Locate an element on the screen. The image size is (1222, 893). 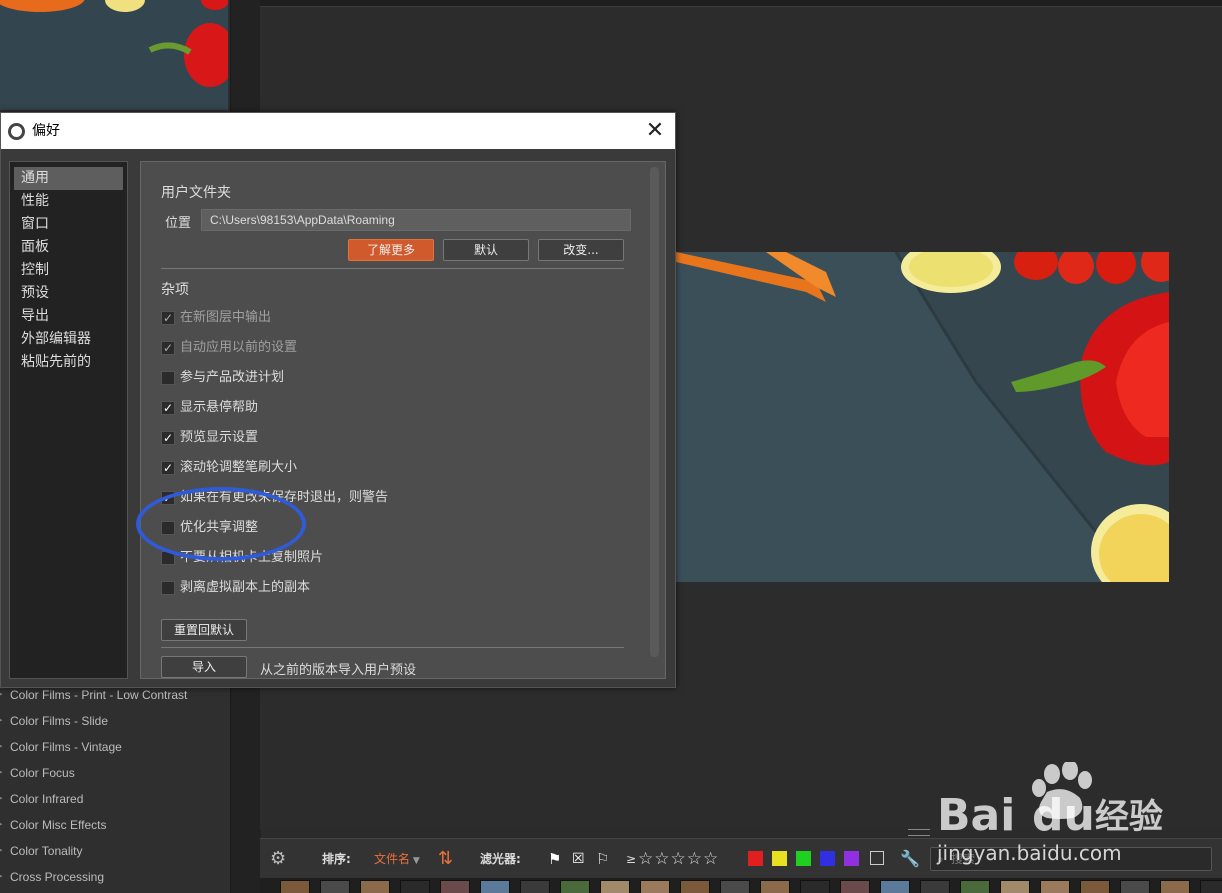
preferences-nav: 通用 性能 窗口 面板 控制 预设 导出 外部编辑器 粘贴先前的 is located at coordinates (68, 420).